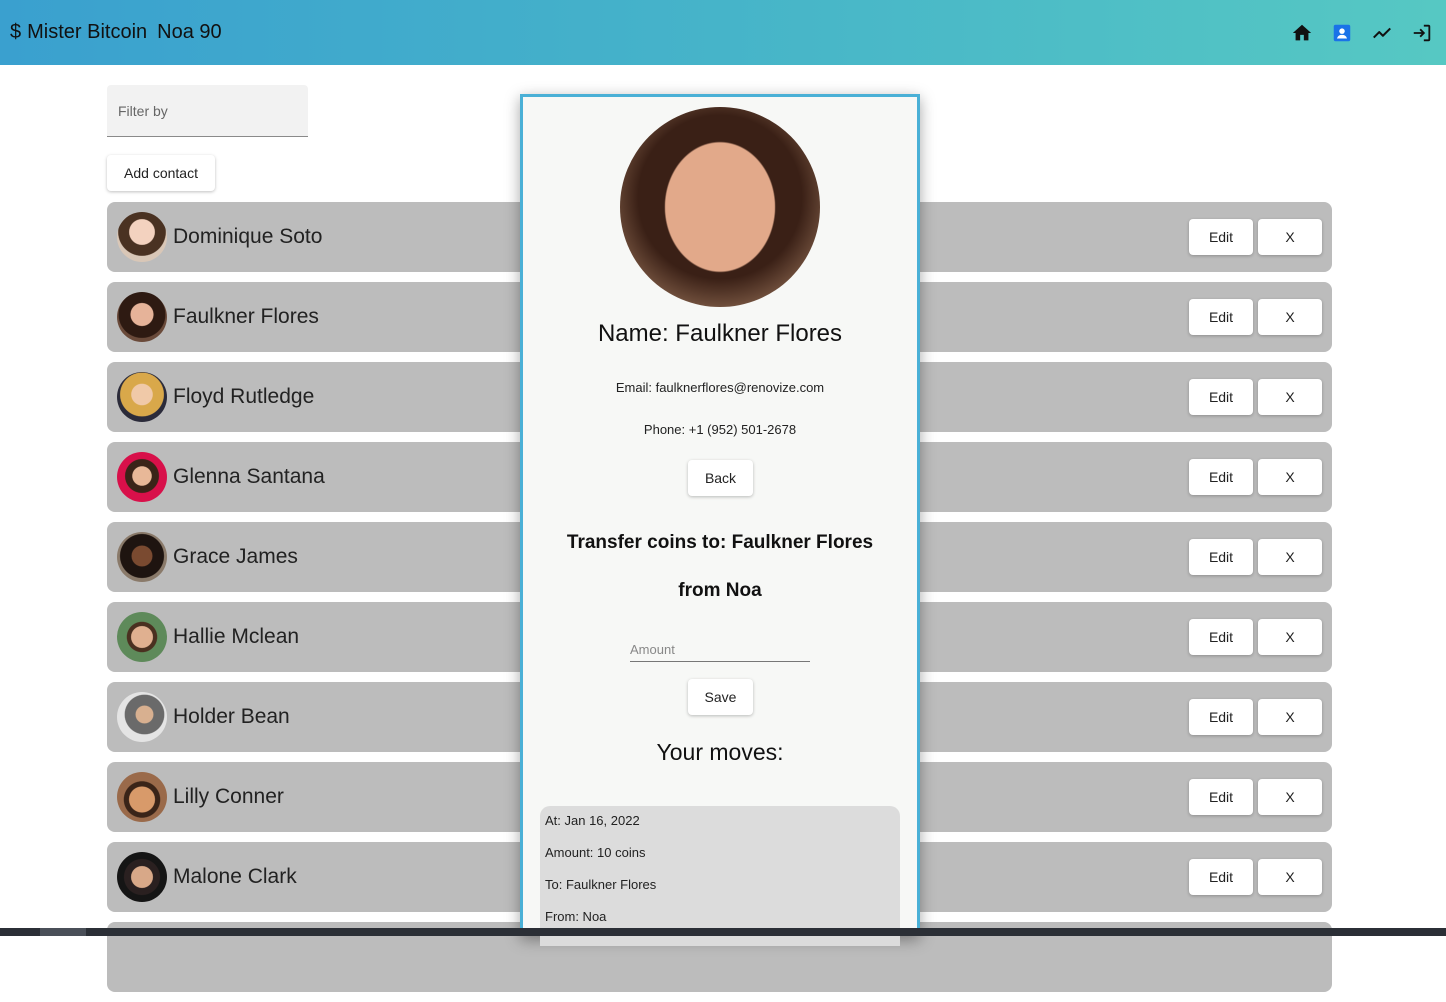  I want to click on contact-phone: Phone: +1 (952) 501-2678, so click(720, 429).